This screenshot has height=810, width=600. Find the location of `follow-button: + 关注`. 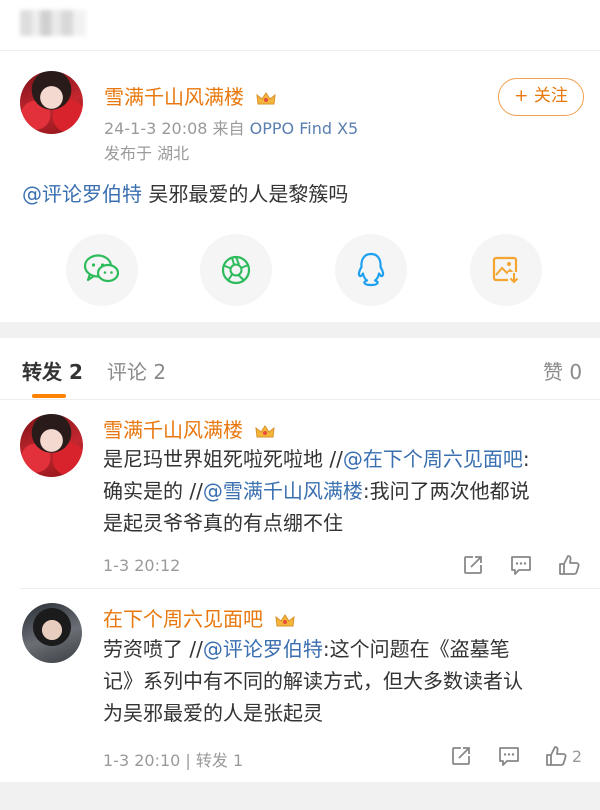

follow-button: + 关注 is located at coordinates (541, 97).